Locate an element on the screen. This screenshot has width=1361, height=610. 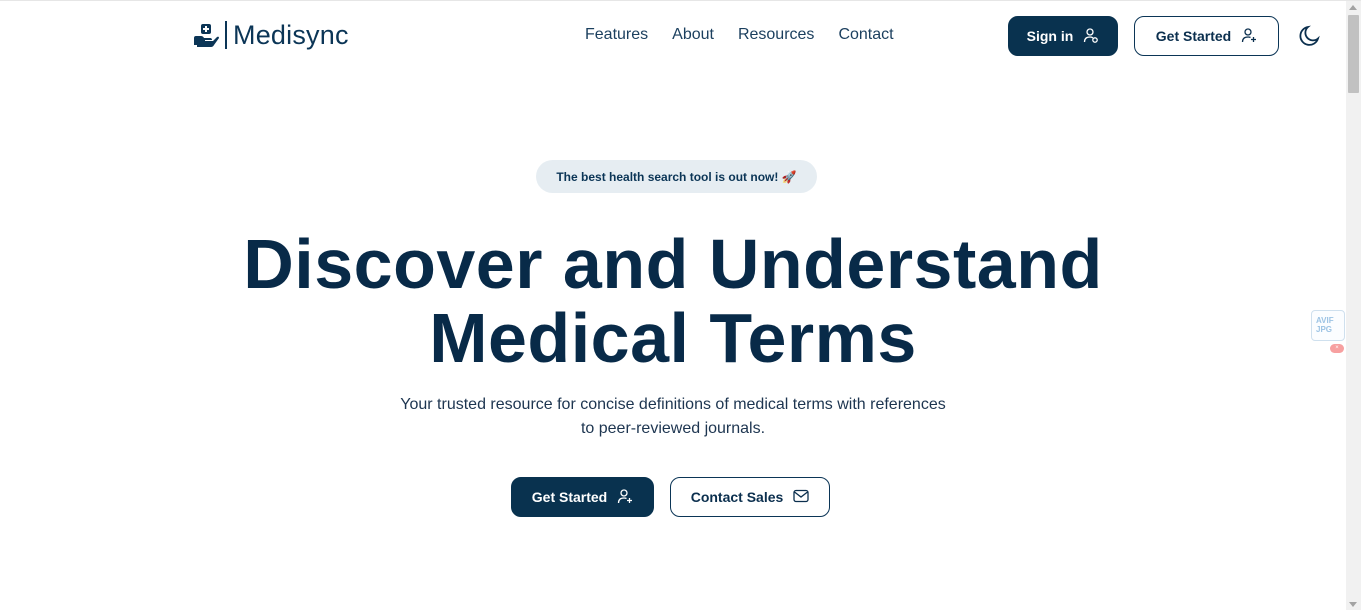
image-format-extension-widget: AVIF JPG is located at coordinates (1328, 325).